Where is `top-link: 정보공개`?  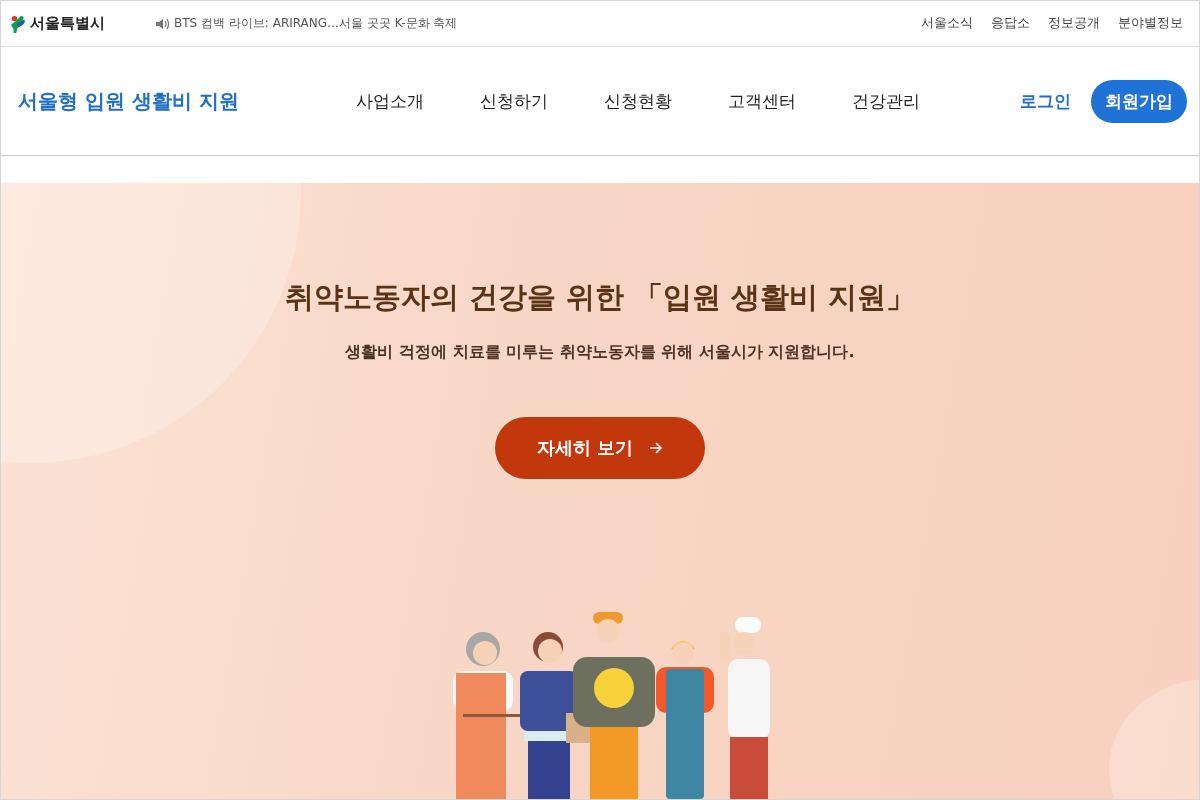 top-link: 정보공개 is located at coordinates (1074, 23).